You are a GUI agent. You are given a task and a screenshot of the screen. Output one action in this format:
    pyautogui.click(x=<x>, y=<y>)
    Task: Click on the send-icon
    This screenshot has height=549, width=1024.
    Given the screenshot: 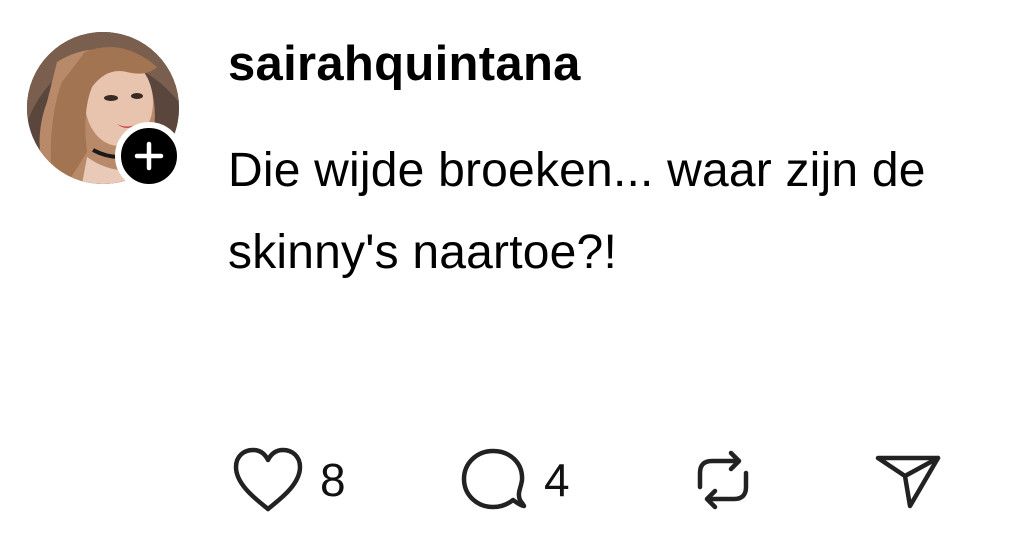 What is the action you would take?
    pyautogui.click(x=908, y=482)
    